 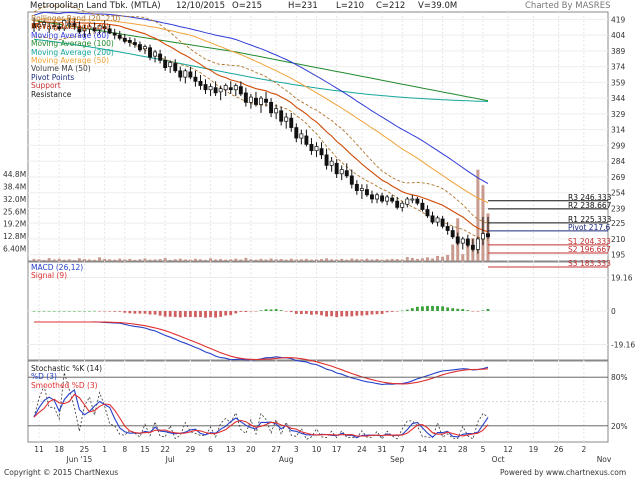 What do you see at coordinates (563, 472) in the screenshot?
I see `footer-powered: Powered by www.chartnexus.com` at bounding box center [563, 472].